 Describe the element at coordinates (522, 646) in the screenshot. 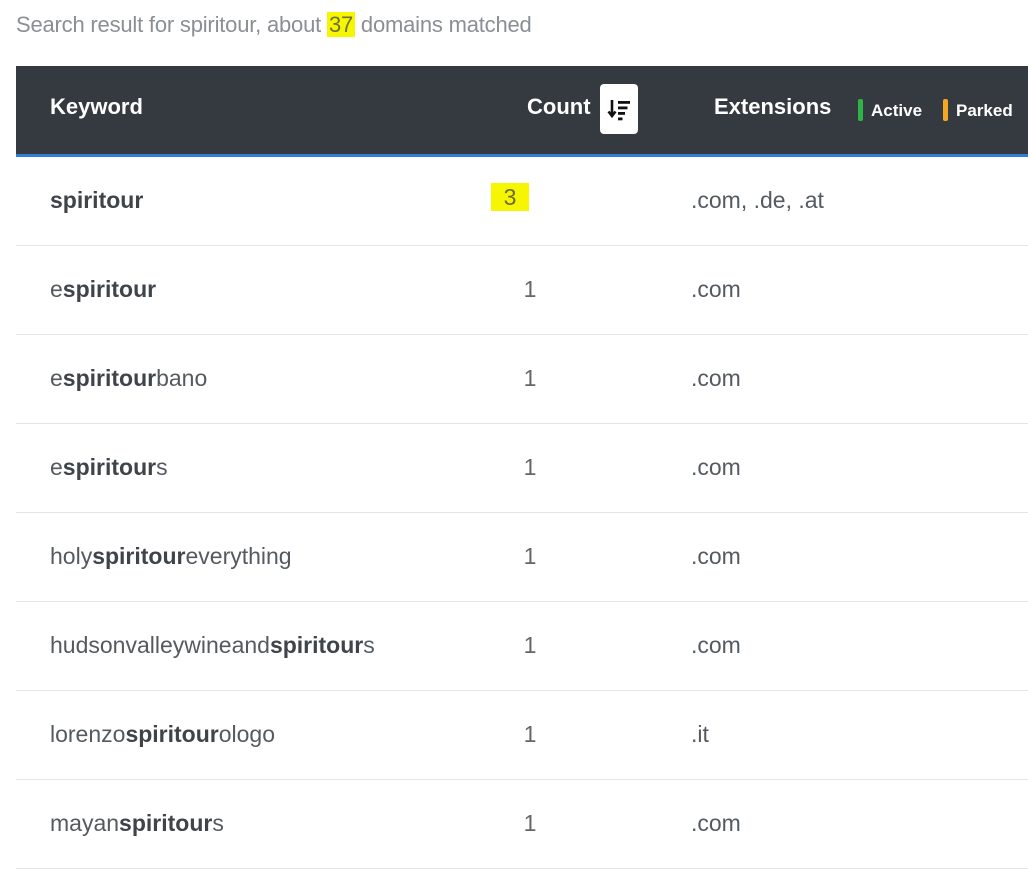

I see `table-row: hudsonvalleywineandspiritours 1 .com` at that location.